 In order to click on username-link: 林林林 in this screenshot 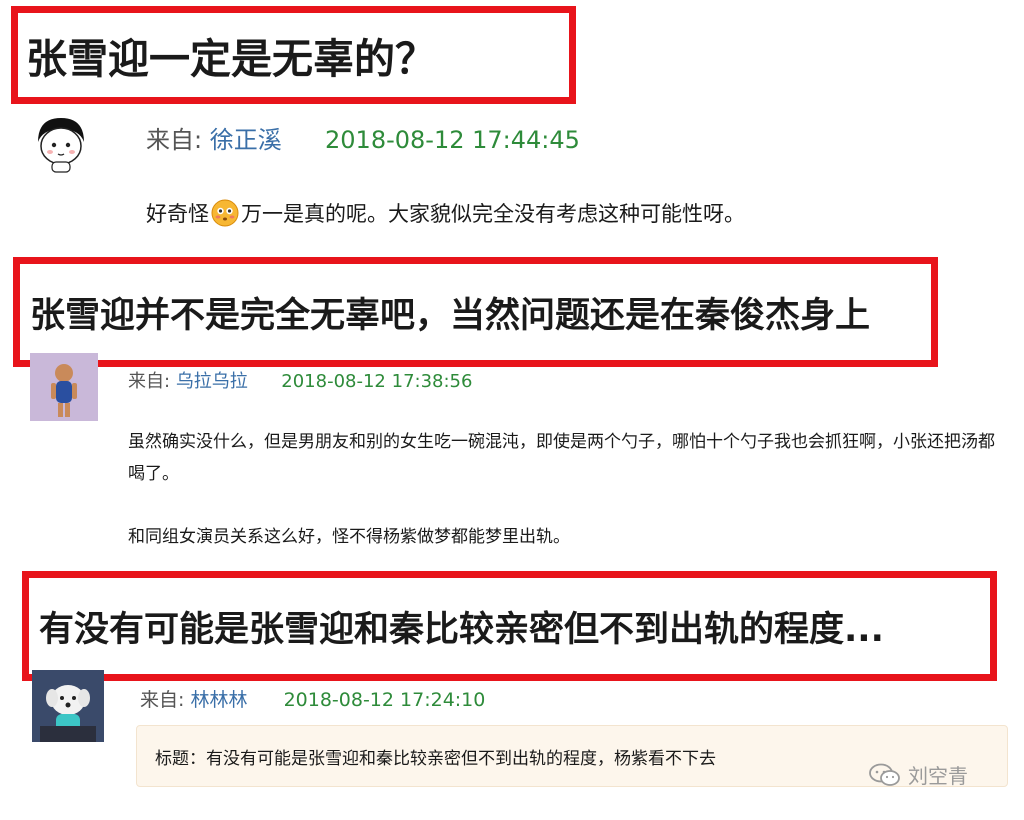, I will do `click(218, 700)`.